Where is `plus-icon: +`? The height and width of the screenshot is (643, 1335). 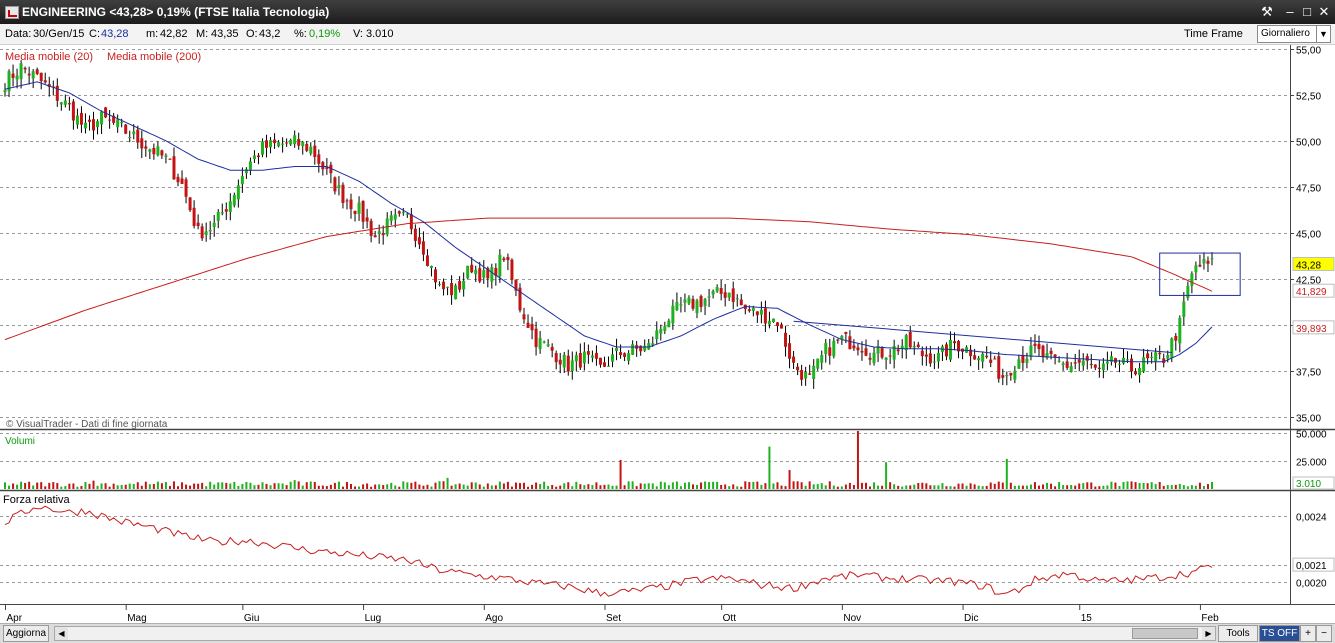 plus-icon: + is located at coordinates (1308, 633).